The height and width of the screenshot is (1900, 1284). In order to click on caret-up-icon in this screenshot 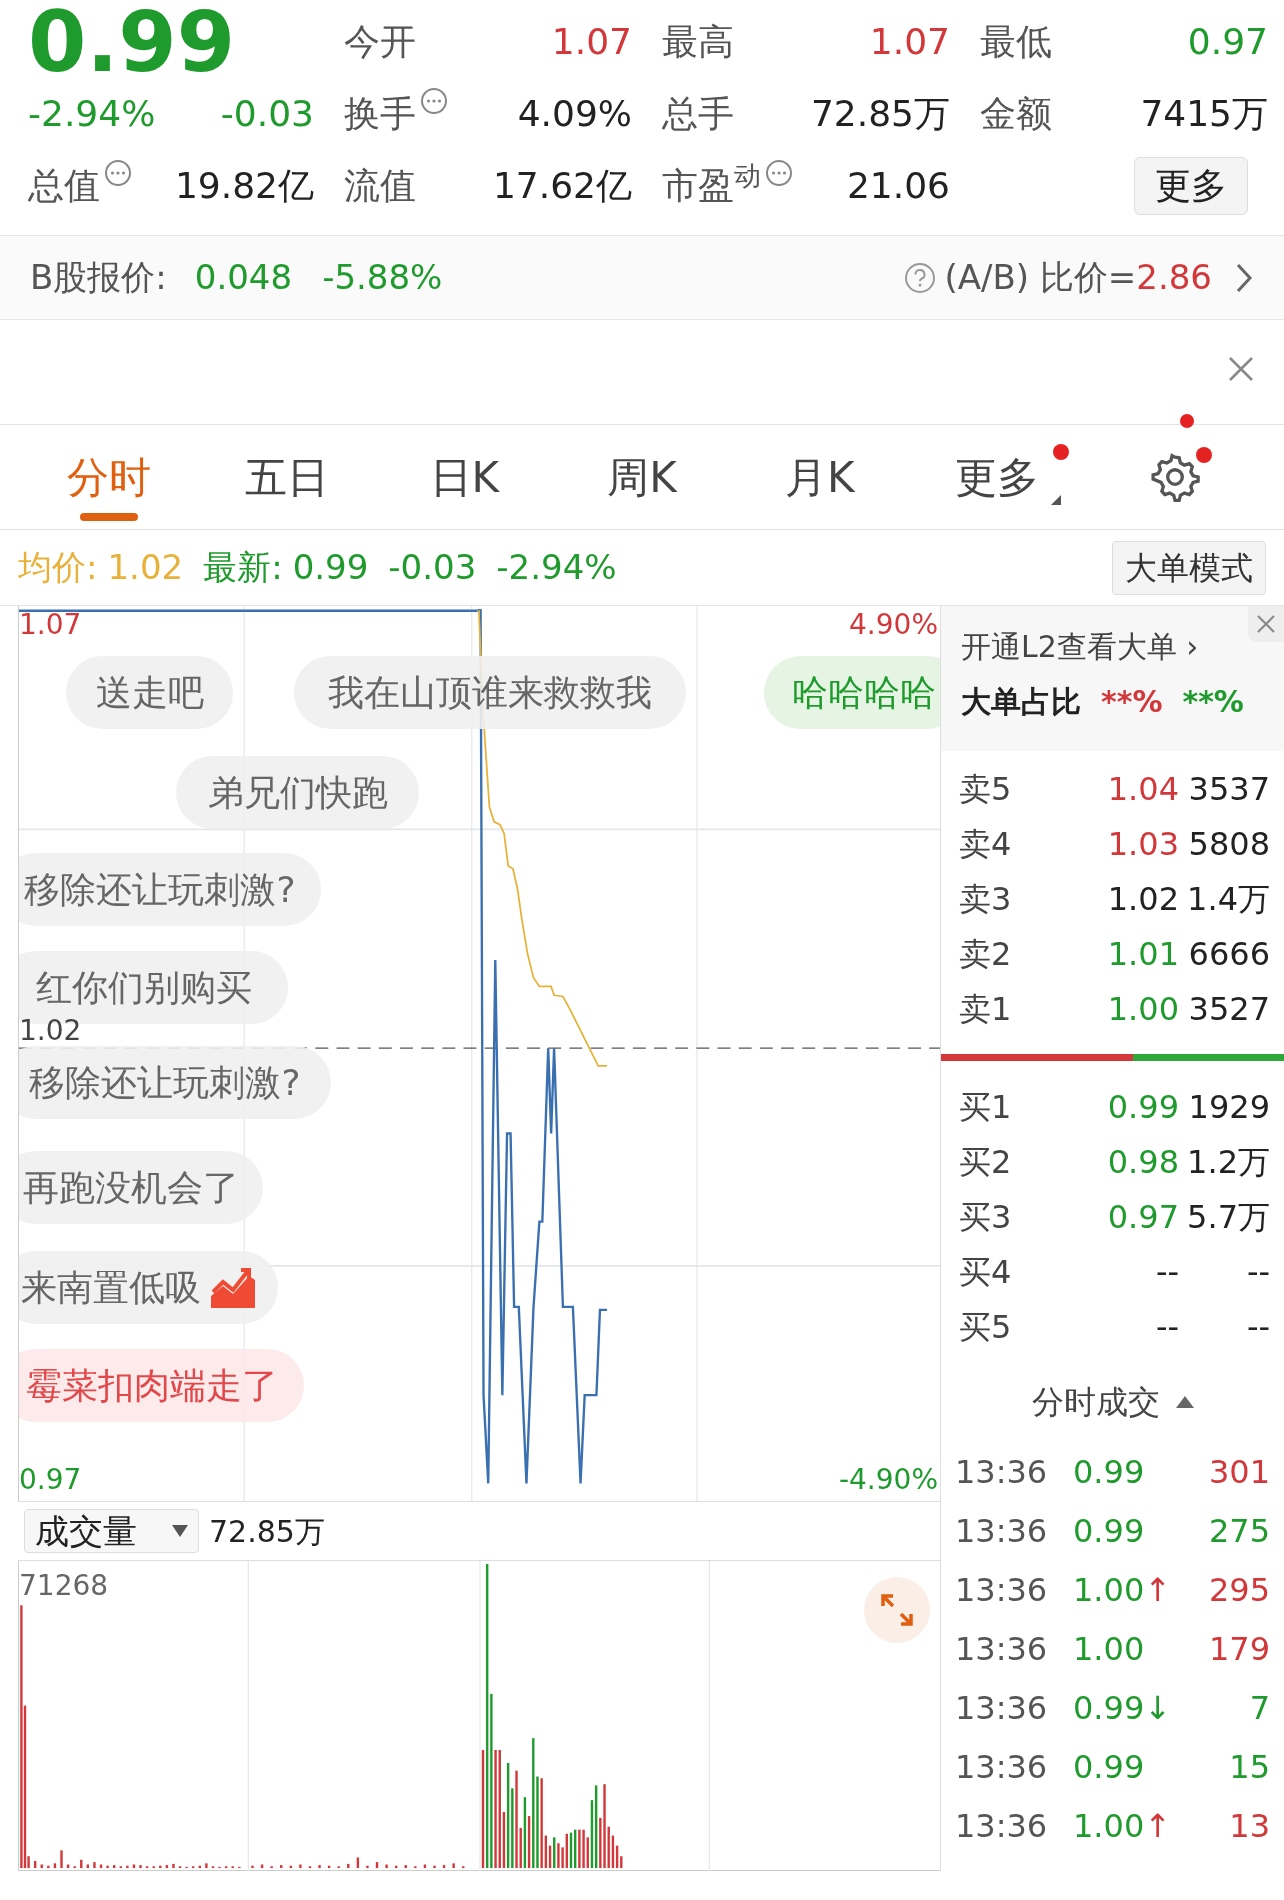, I will do `click(1184, 1402)`.